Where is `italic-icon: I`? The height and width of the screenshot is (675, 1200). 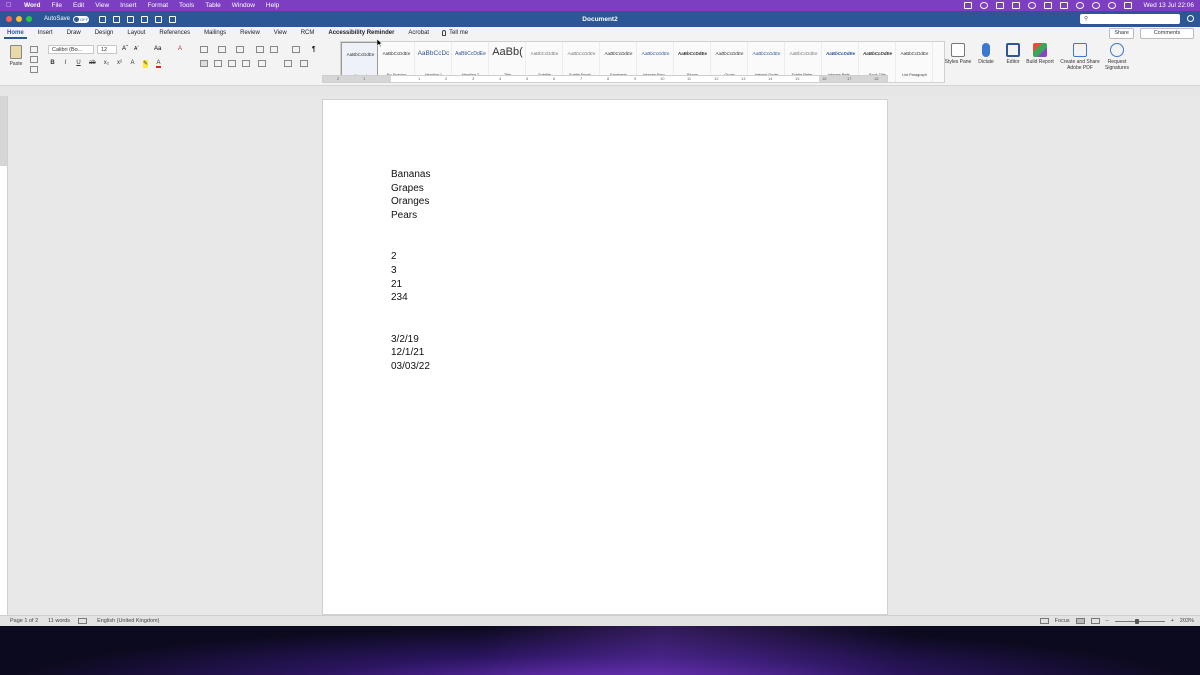 italic-icon: I is located at coordinates (65, 64).